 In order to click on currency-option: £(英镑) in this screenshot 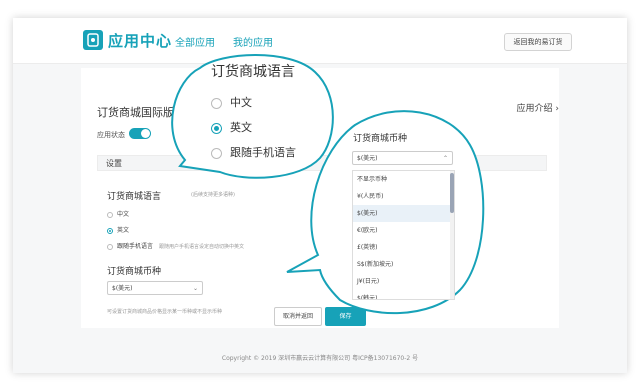, I will do `click(403, 247)`.